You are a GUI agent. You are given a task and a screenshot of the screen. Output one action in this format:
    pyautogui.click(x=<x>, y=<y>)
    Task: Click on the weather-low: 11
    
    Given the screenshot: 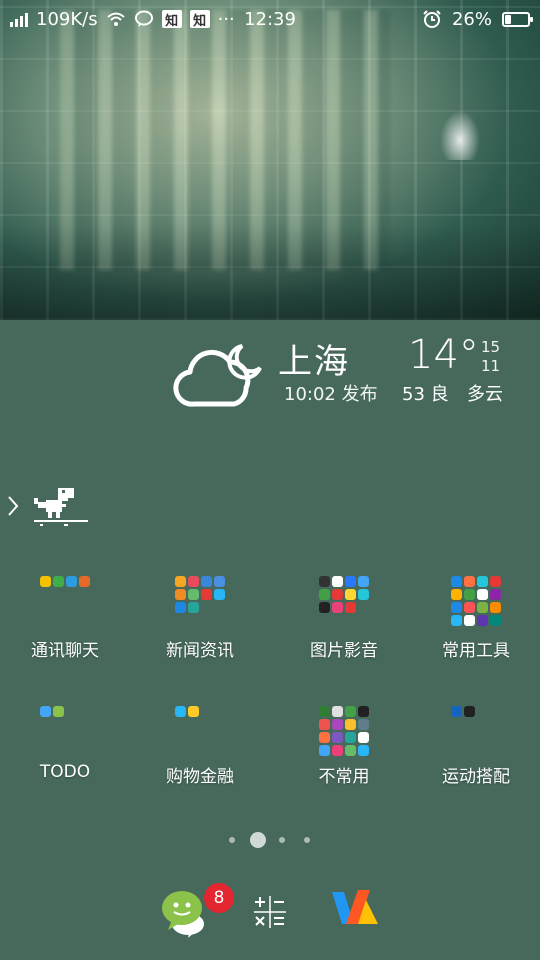 What is the action you would take?
    pyautogui.click(x=491, y=366)
    